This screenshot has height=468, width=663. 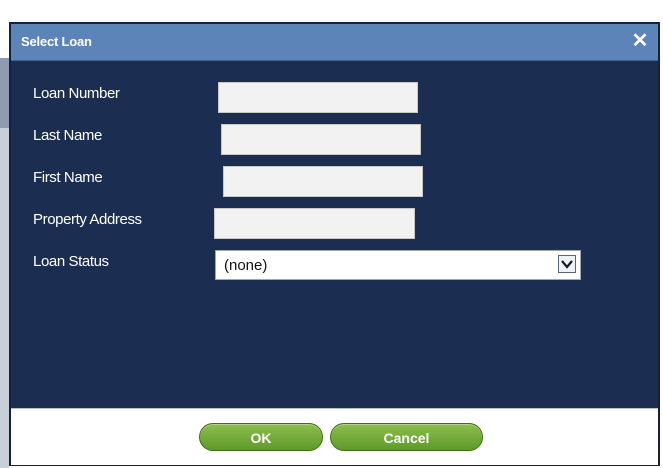 I want to click on last-name-label: Last Name, so click(x=67, y=135).